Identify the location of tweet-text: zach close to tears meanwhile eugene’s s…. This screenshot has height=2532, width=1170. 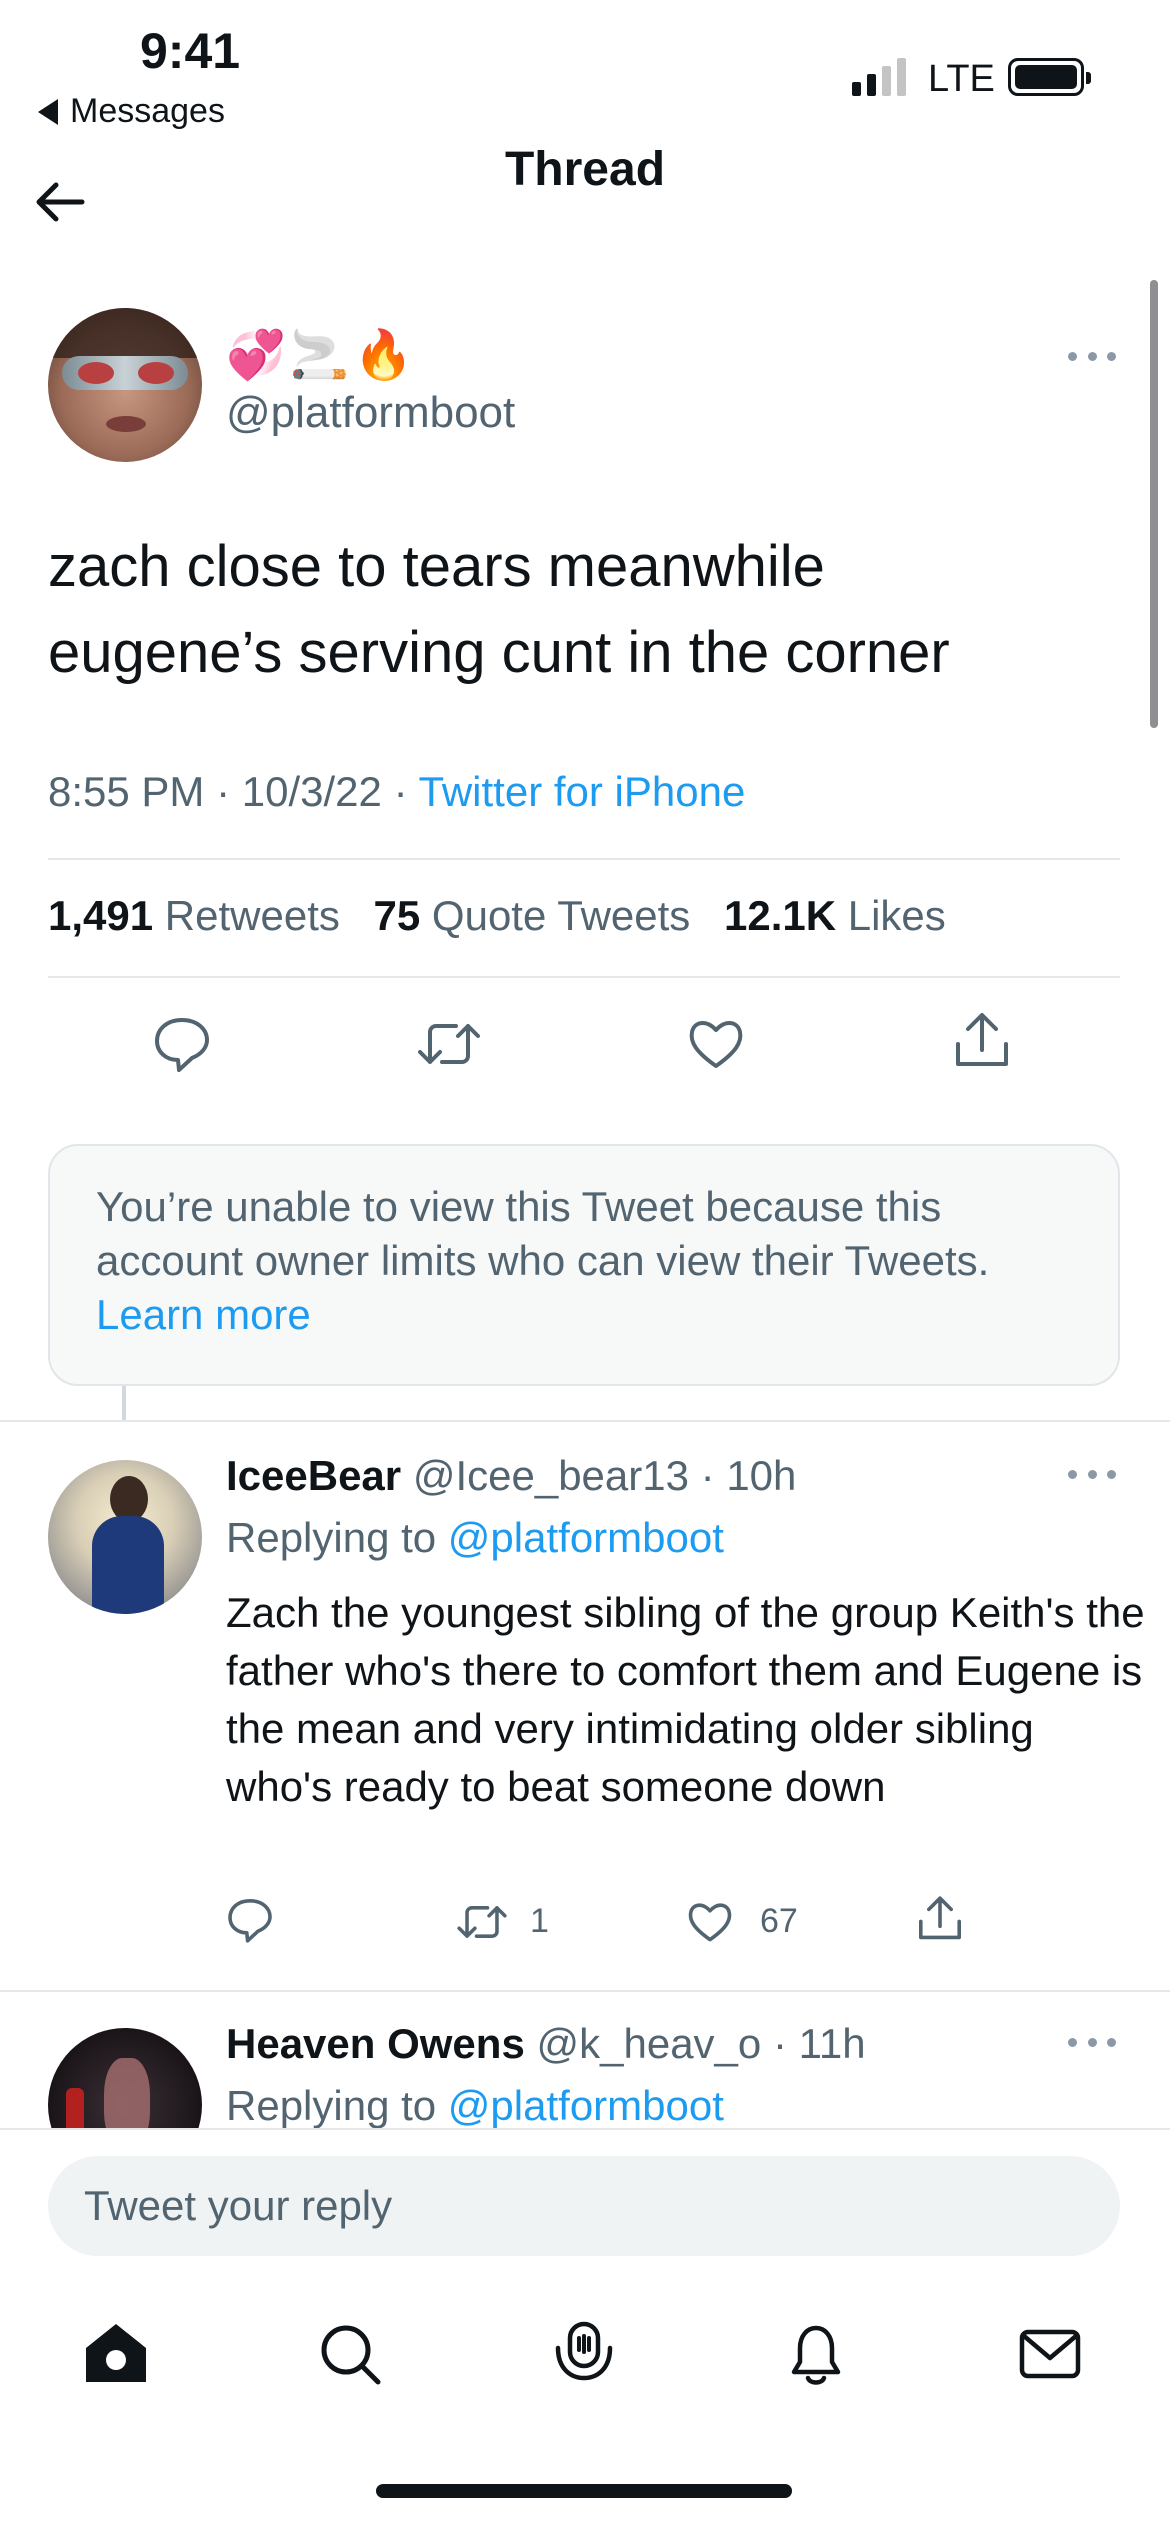
(583, 610).